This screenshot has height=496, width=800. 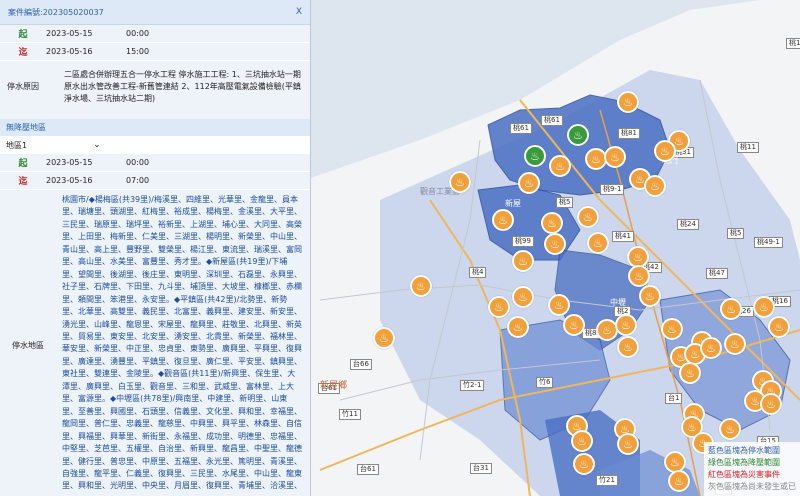 What do you see at coordinates (155, 52) in the screenshot?
I see `end-row: 迄 2023-05-16 15:00` at bounding box center [155, 52].